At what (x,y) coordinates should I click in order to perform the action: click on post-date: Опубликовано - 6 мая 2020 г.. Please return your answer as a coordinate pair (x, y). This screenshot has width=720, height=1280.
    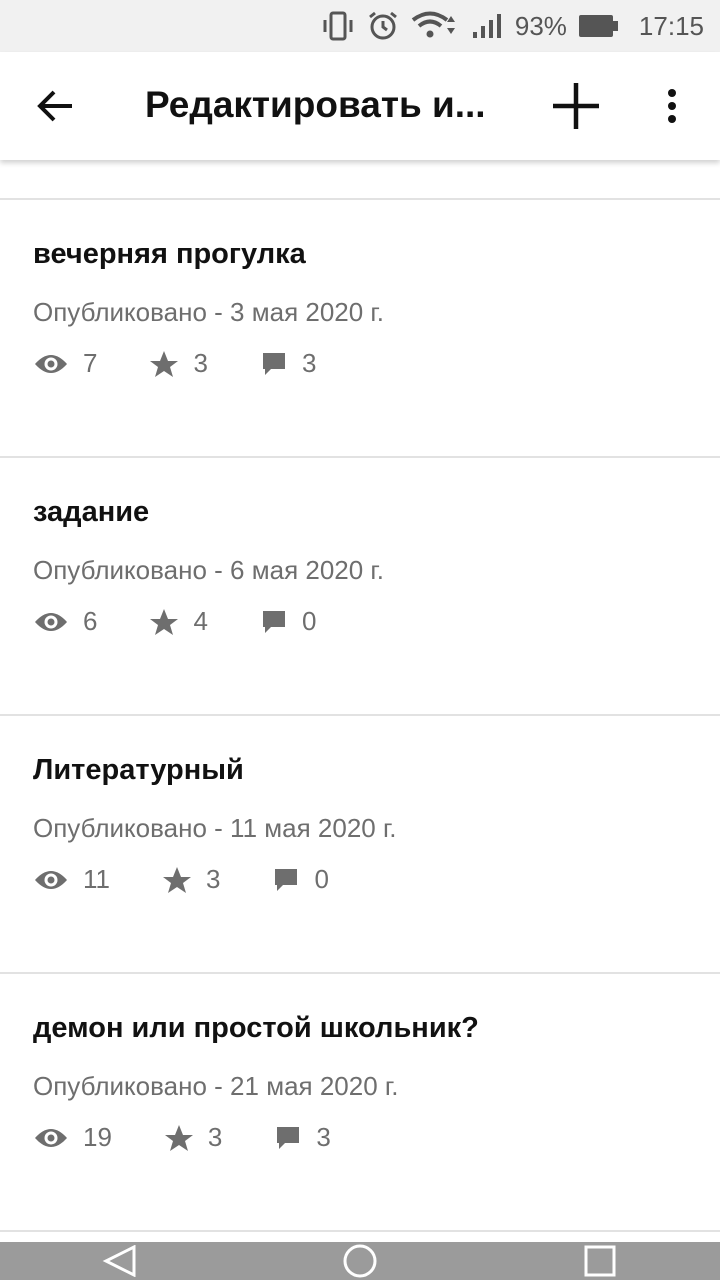
    Looking at the image, I should click on (208, 570).